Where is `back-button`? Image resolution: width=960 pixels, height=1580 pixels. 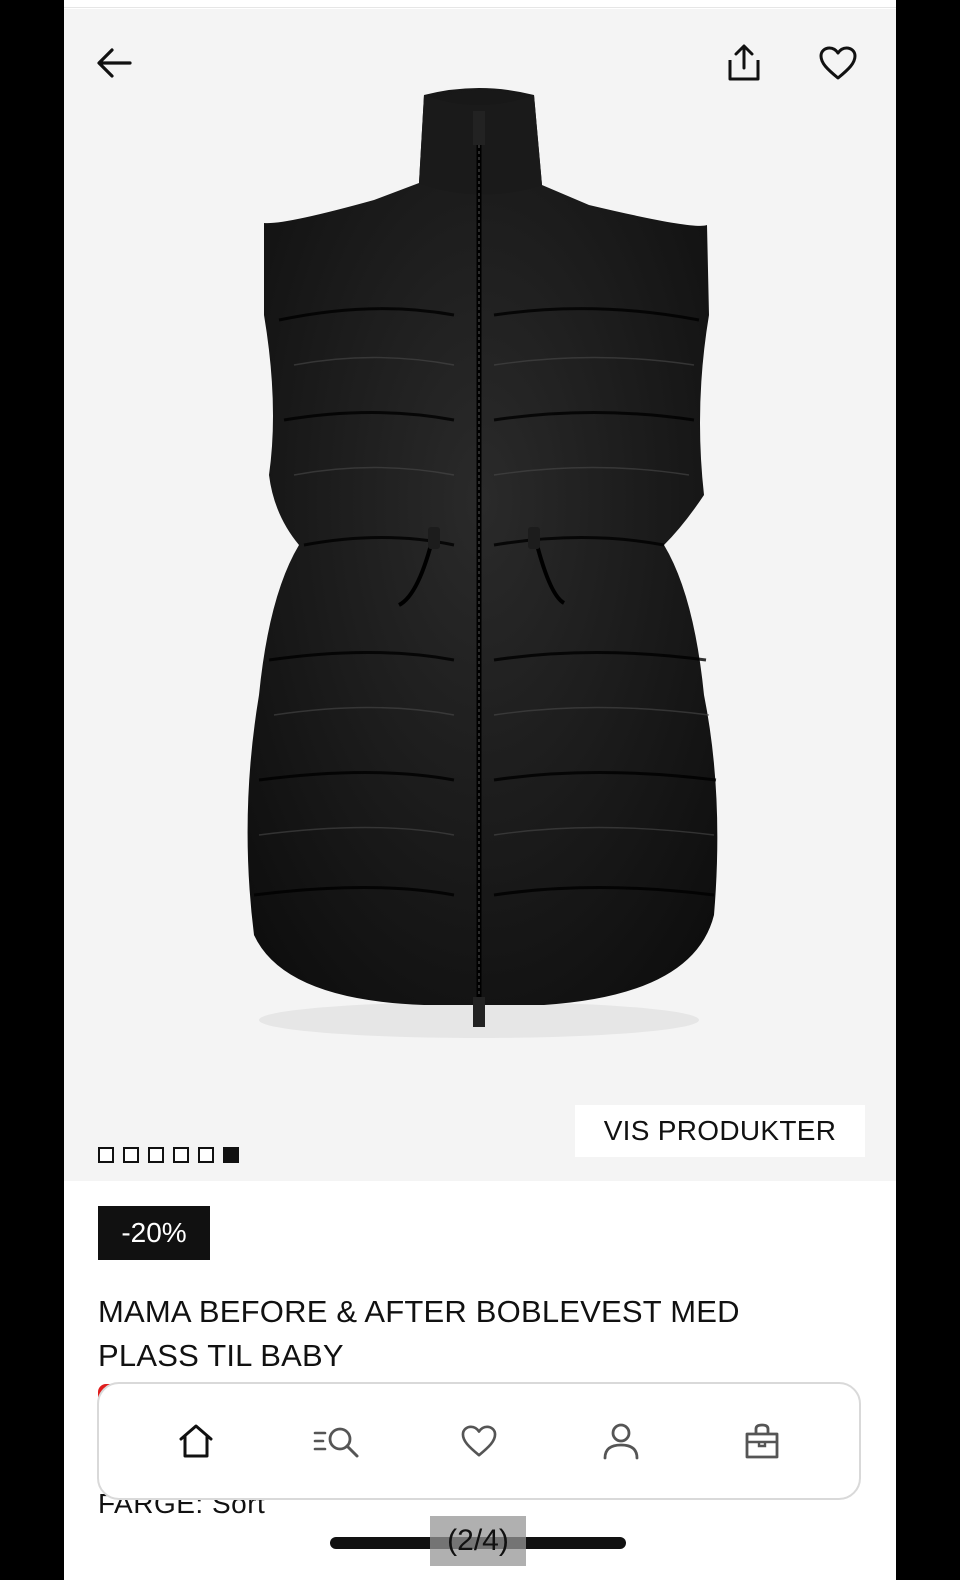 back-button is located at coordinates (114, 63).